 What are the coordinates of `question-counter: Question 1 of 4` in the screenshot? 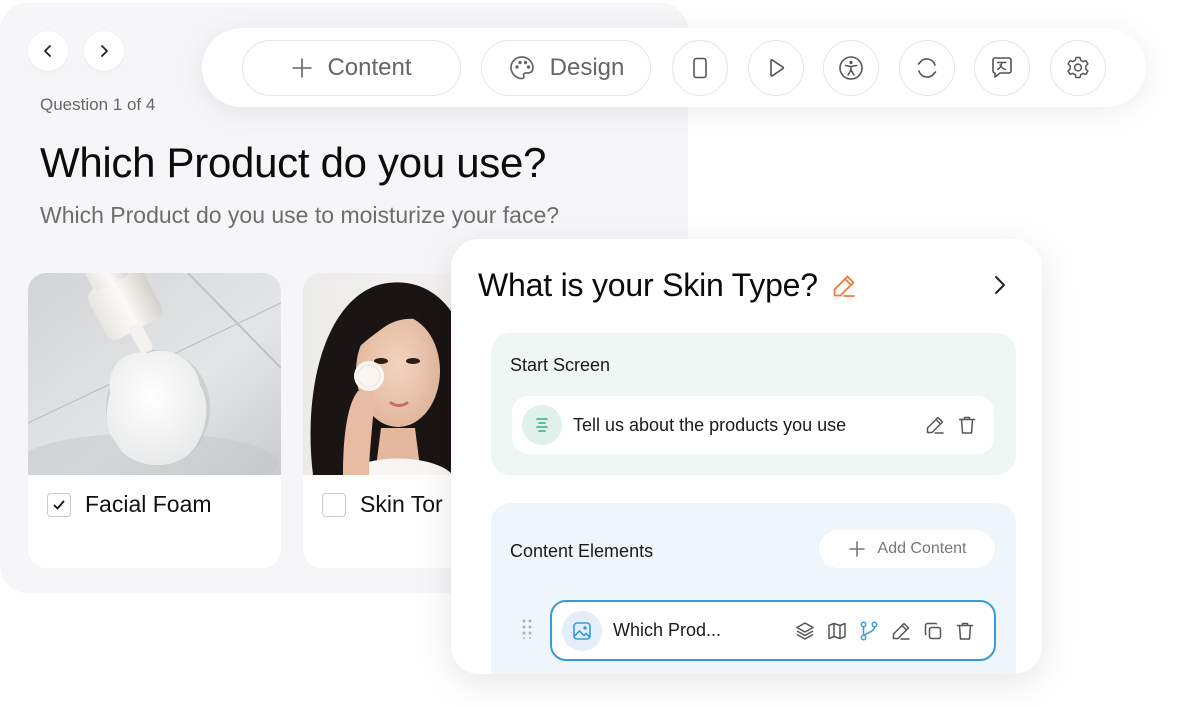 It's located at (98, 104).